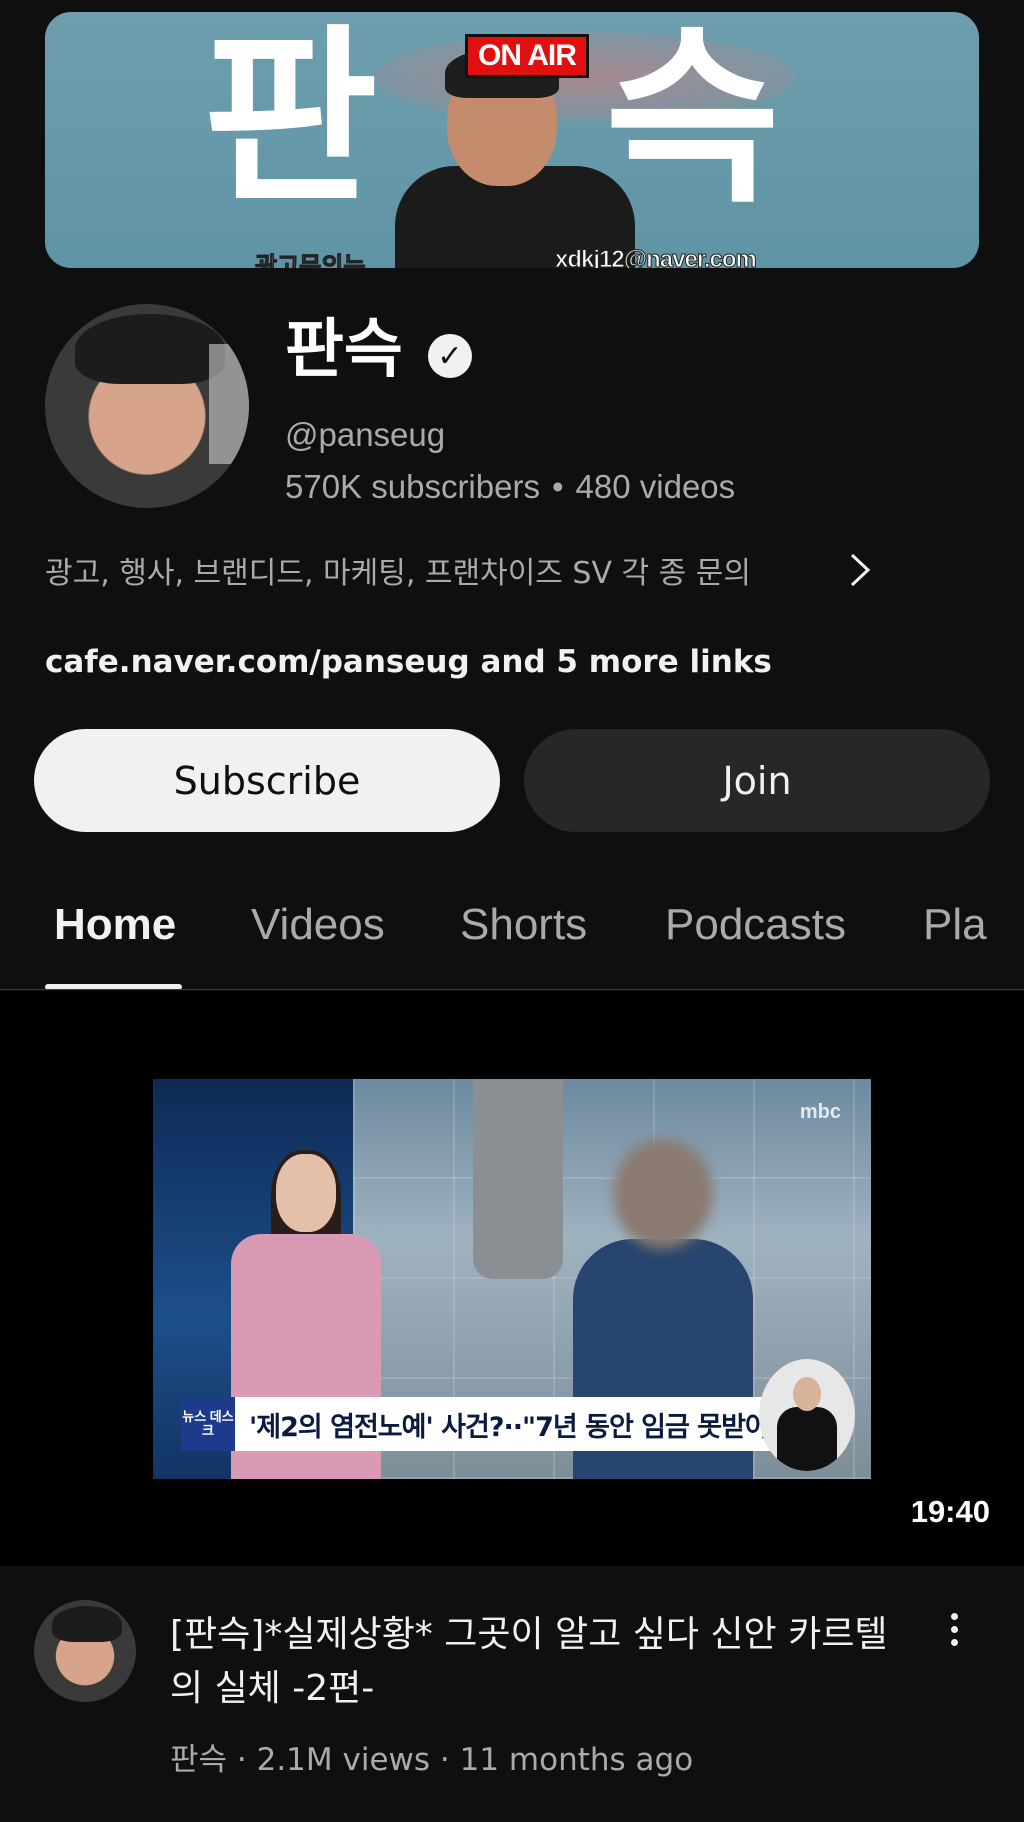 The image size is (1024, 1822). I want to click on channel-description-text: 광고, 행사, 브랜디드, 마케팅, 프랜차이즈 SV 각 종 문의, so click(398, 573).